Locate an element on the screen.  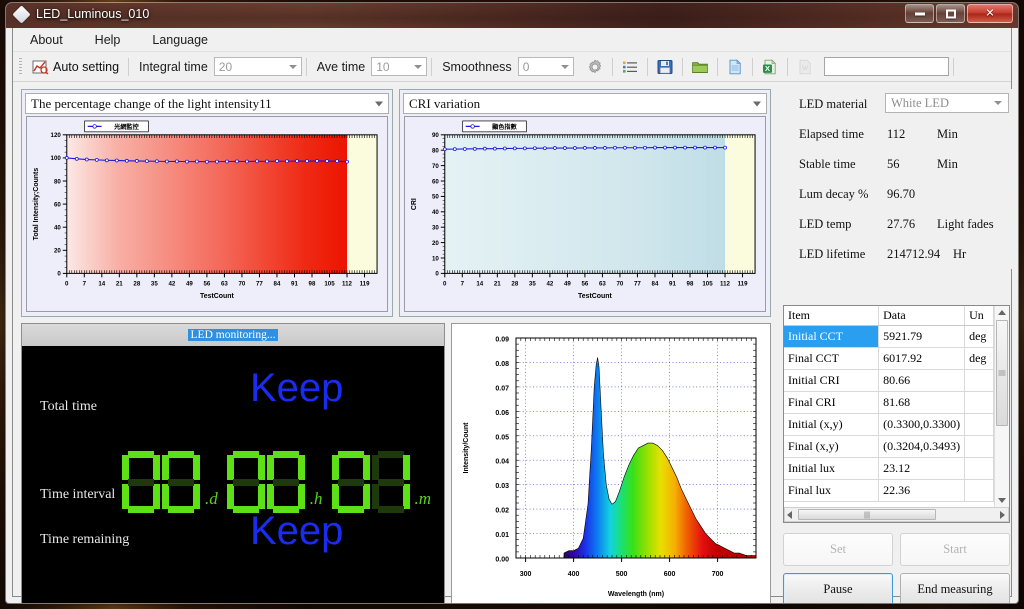
maximize-button is located at coordinates (950, 13).